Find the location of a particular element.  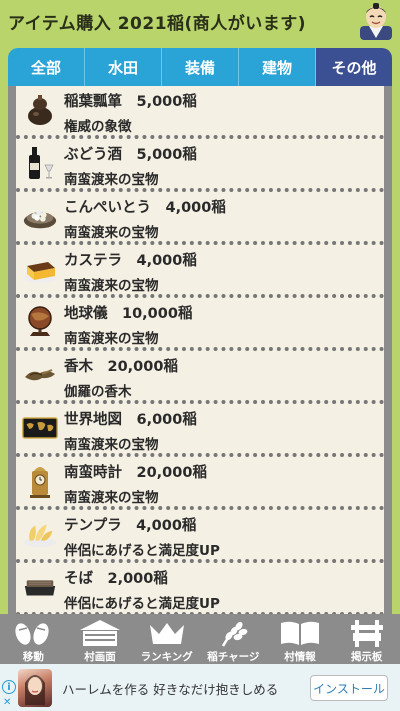

header: アイテム購入 2021稲(商人がいます) is located at coordinates (200, 21).